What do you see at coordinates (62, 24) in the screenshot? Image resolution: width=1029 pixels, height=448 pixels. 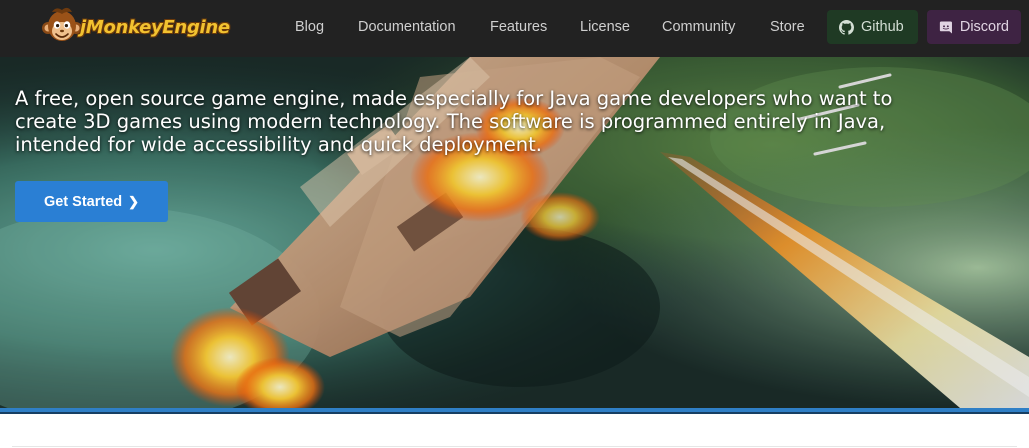 I see `monkey-logo-icon` at bounding box center [62, 24].